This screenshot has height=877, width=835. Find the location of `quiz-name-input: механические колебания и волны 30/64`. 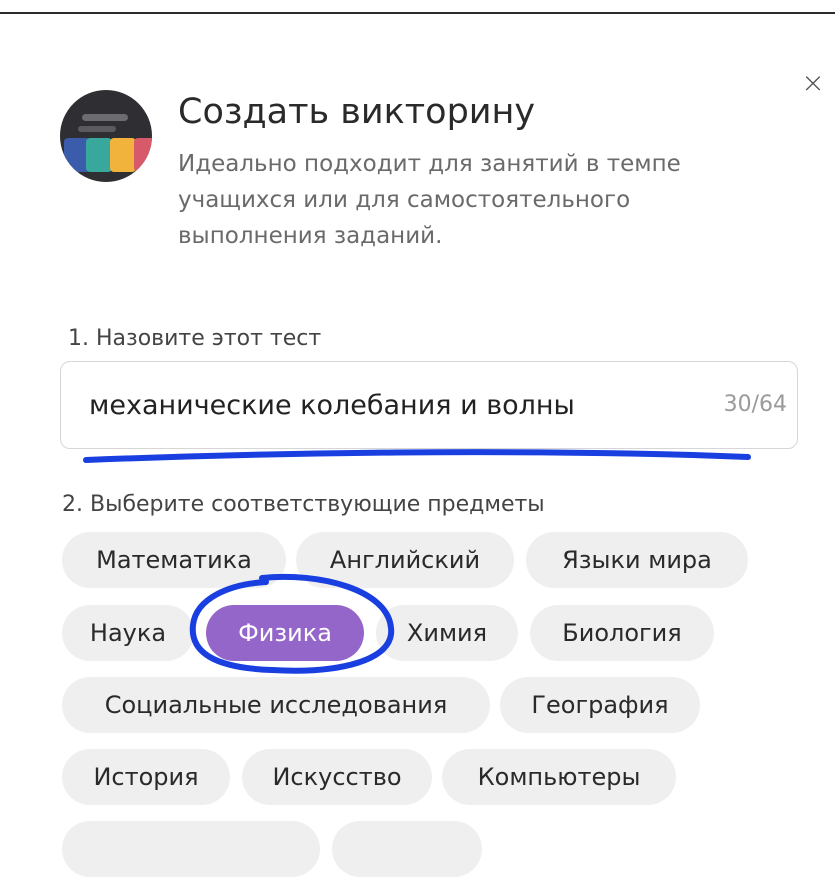

quiz-name-input: механические колебания и волны 30/64 is located at coordinates (429, 405).